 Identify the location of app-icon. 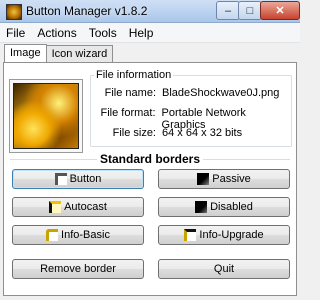
(14, 12).